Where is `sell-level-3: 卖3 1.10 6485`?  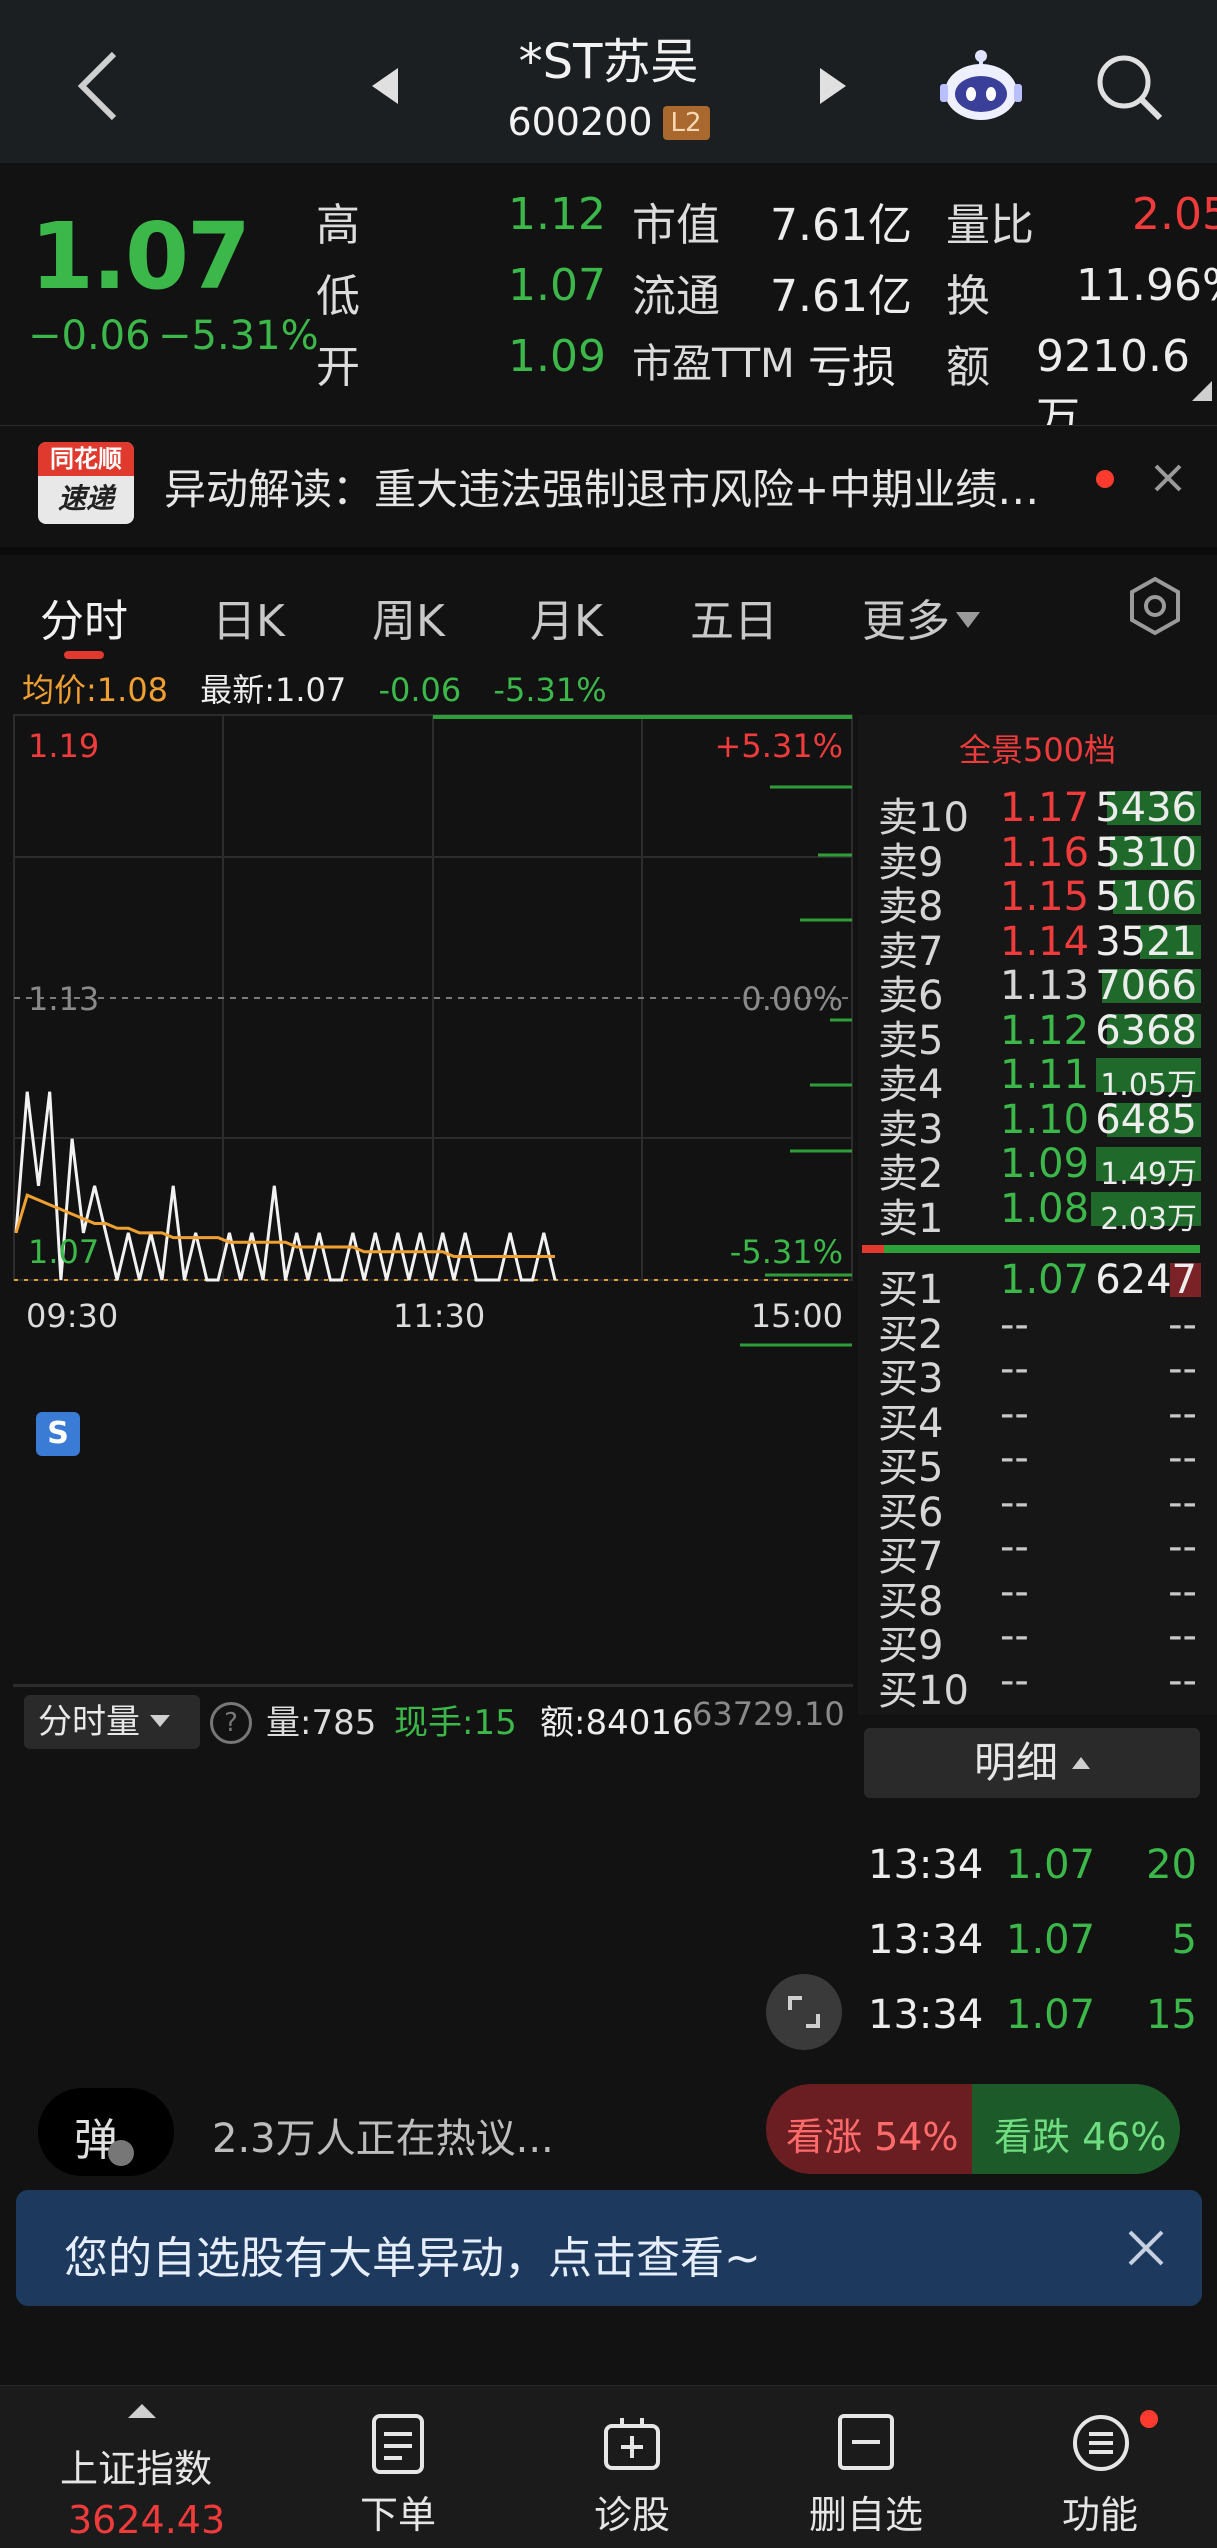 sell-level-3: 卖3 1.10 6485 is located at coordinates (1037, 1125).